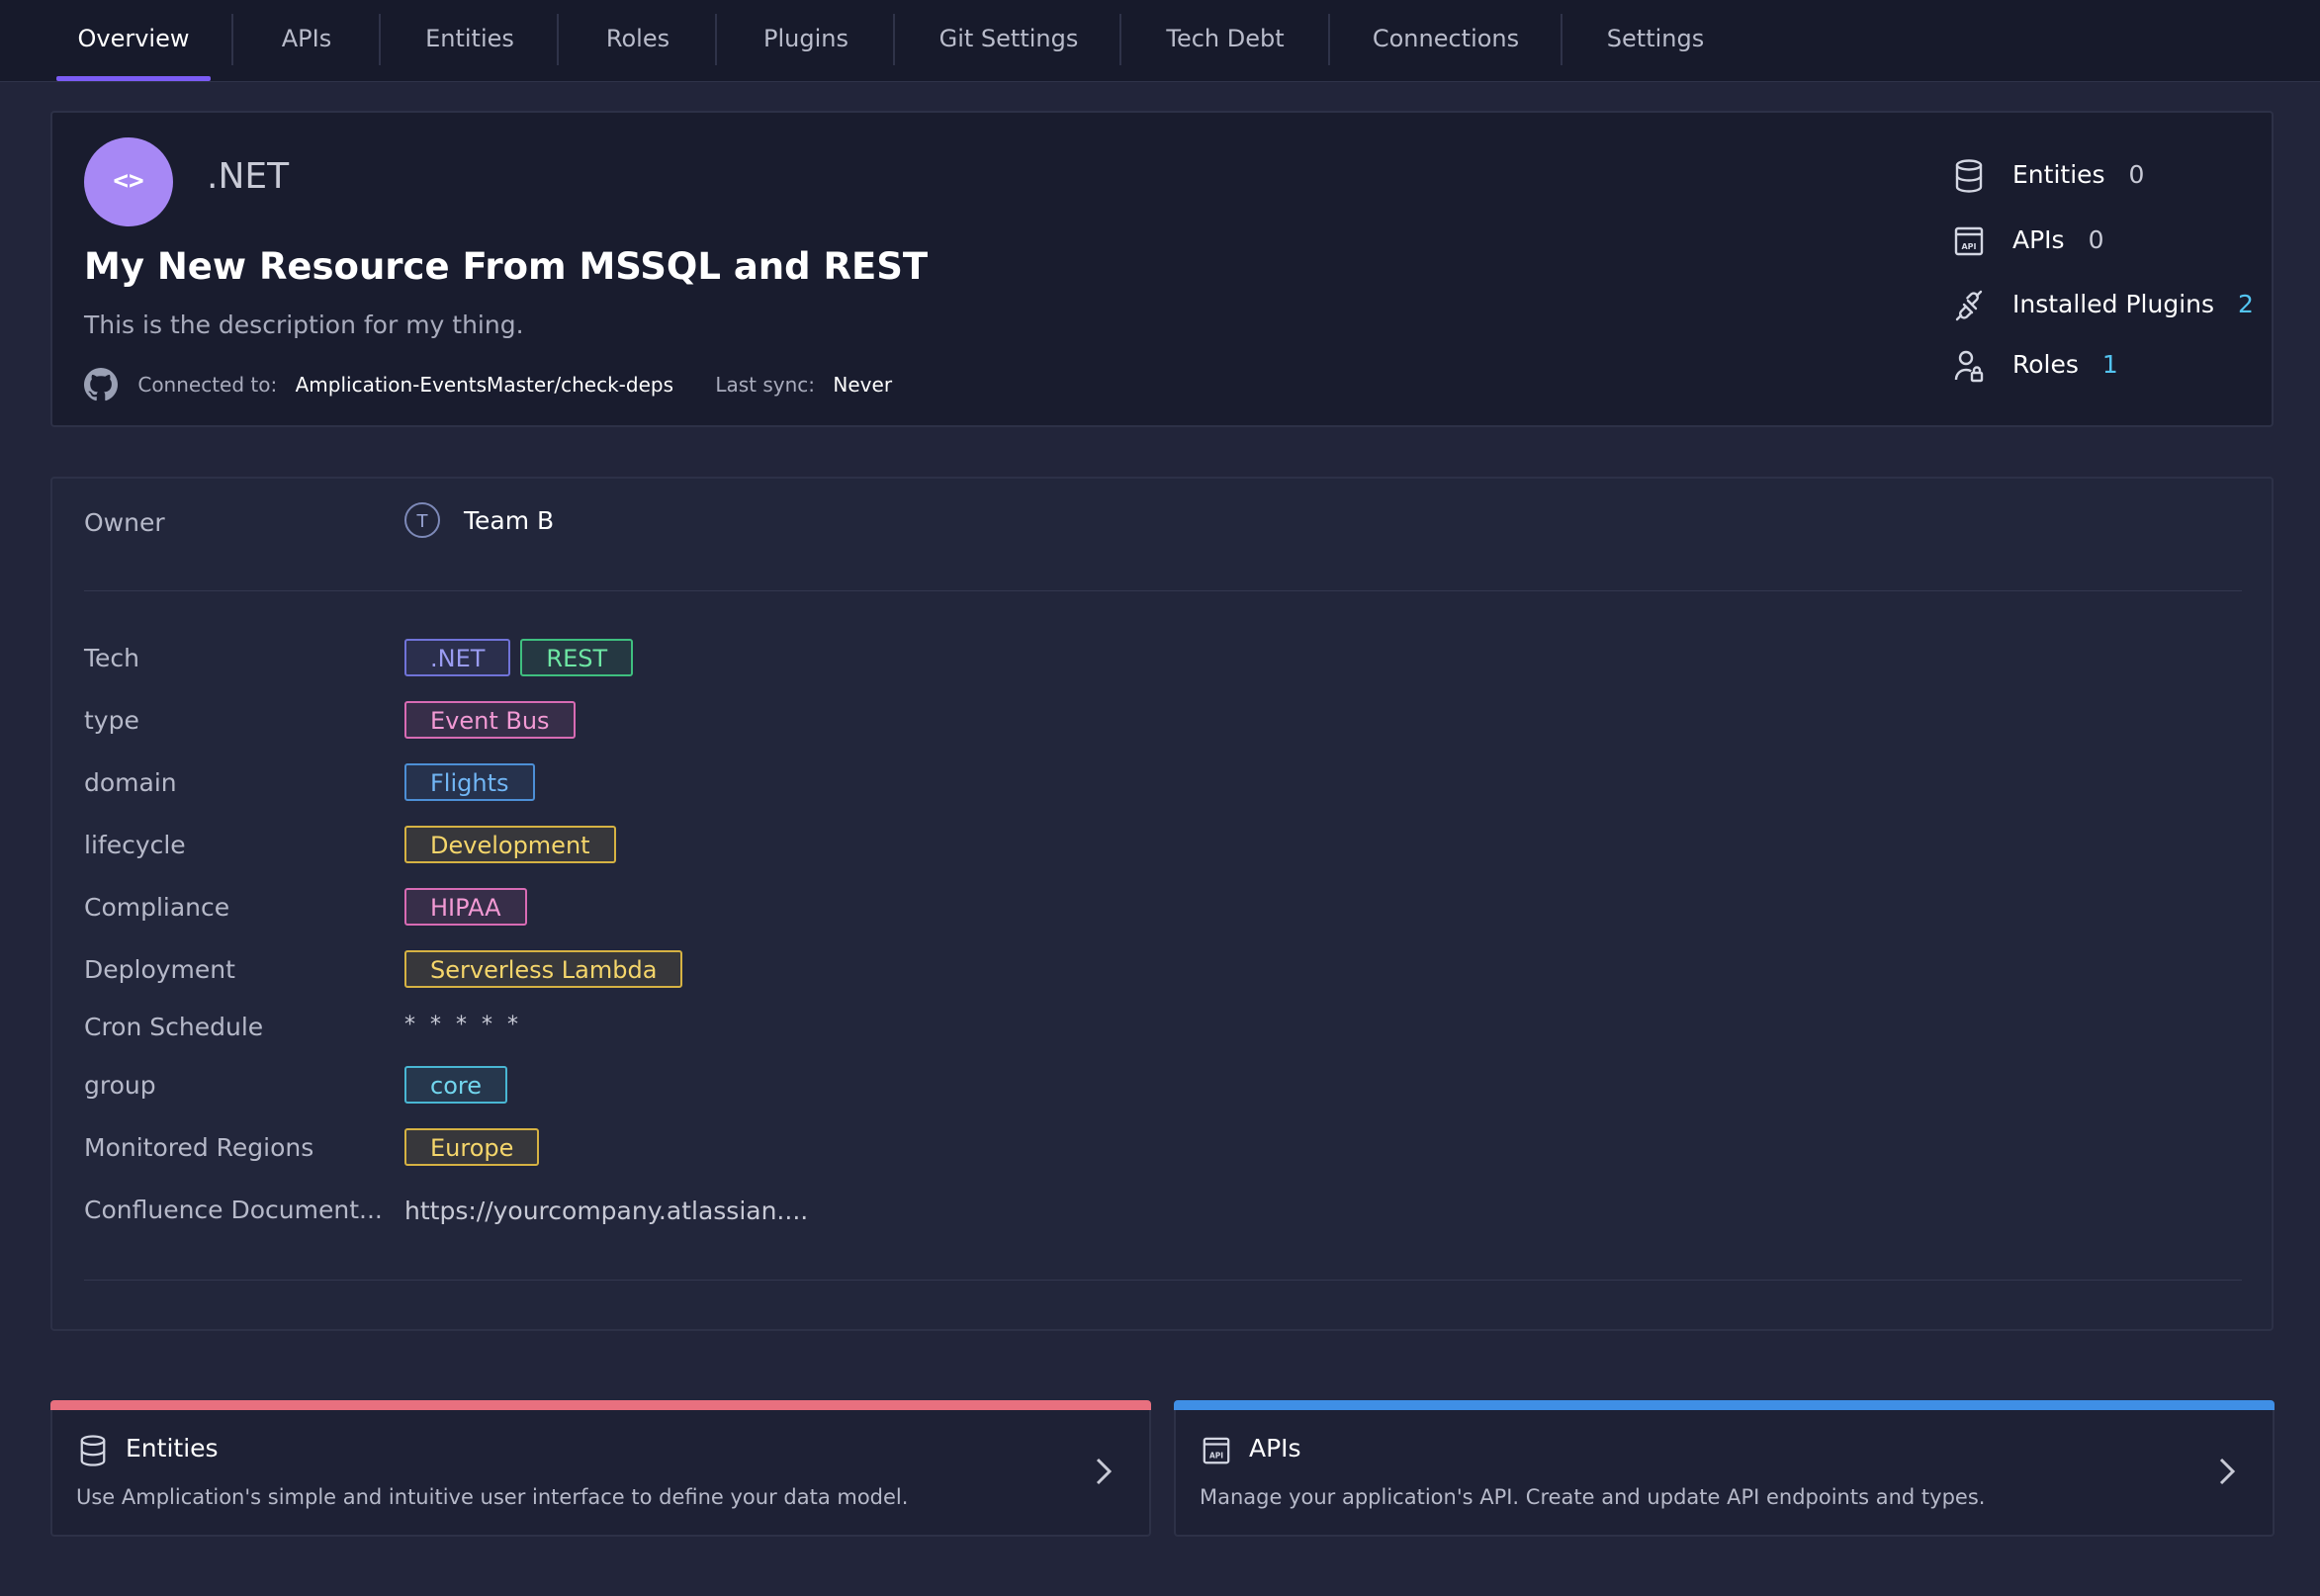 The height and width of the screenshot is (1596, 2320). What do you see at coordinates (2246, 304) in the screenshot?
I see `stat-value: 2` at bounding box center [2246, 304].